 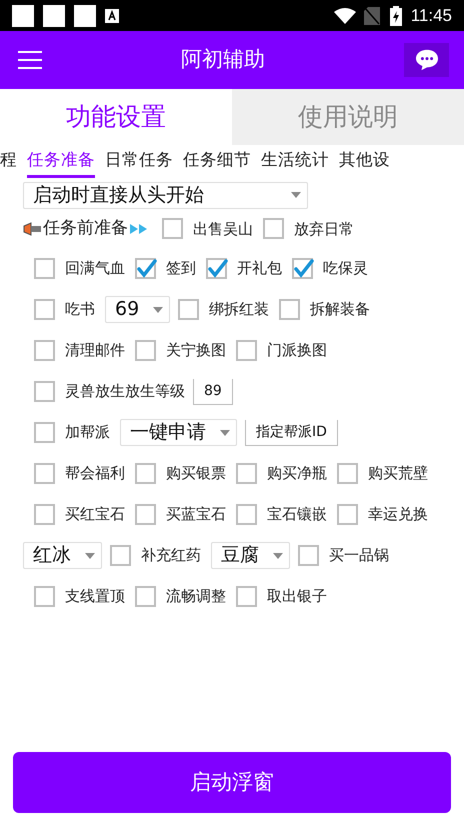 I want to click on checkbox-label: 流畅调整, so click(x=196, y=597).